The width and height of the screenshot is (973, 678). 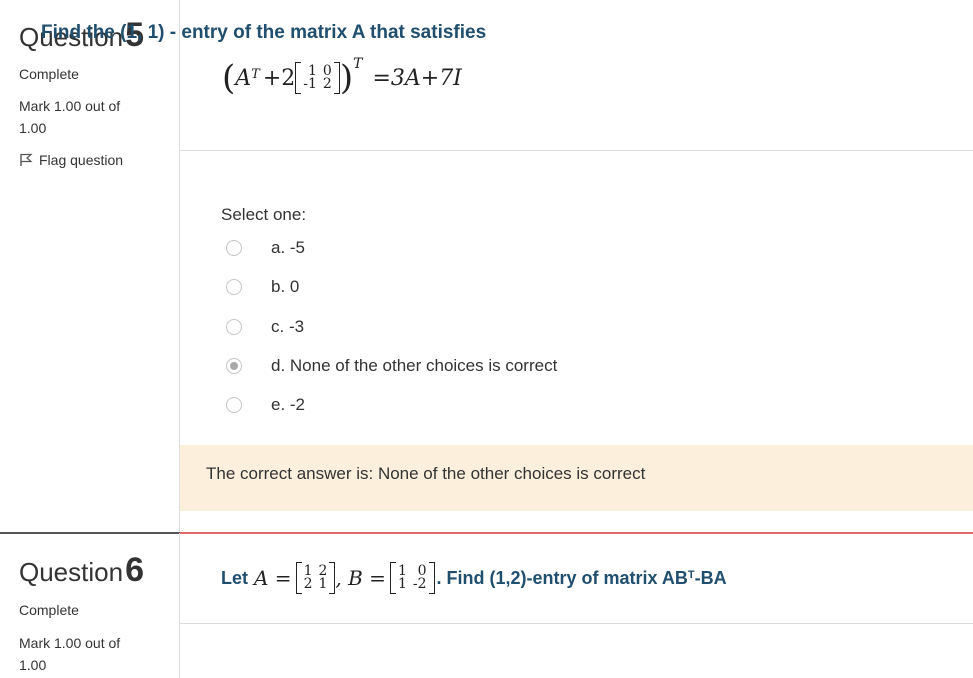 What do you see at coordinates (81, 160) in the screenshot?
I see `flag-label: Flag question` at bounding box center [81, 160].